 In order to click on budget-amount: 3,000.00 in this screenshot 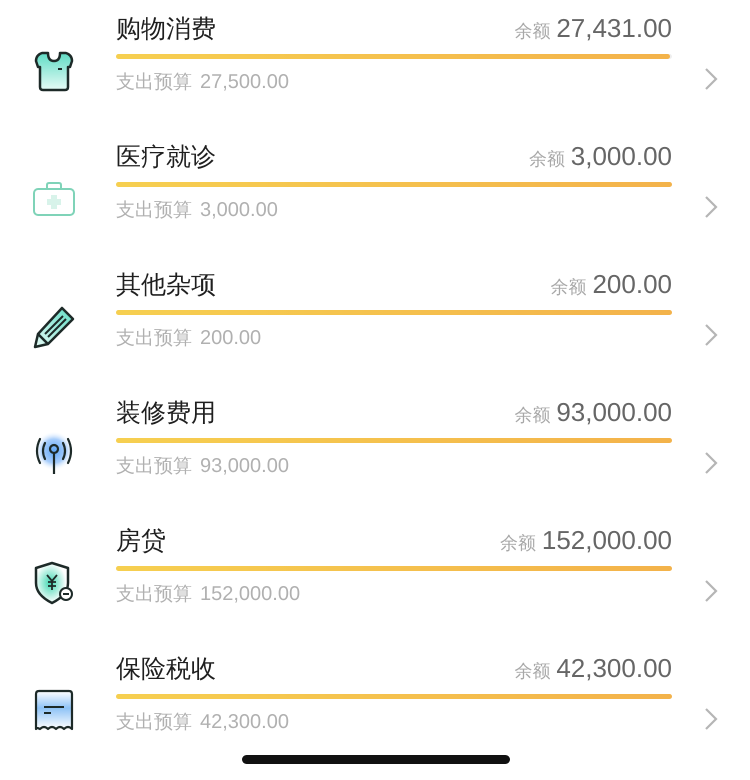, I will do `click(239, 210)`.